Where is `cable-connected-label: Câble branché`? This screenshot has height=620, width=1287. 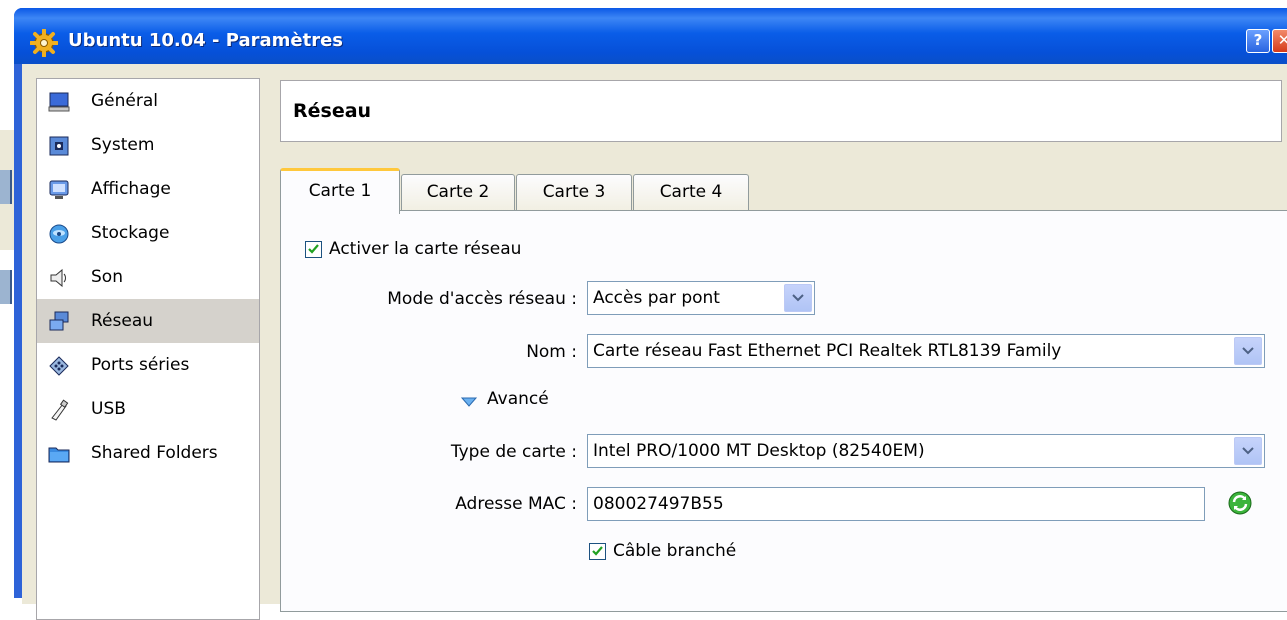 cable-connected-label: Câble branché is located at coordinates (675, 551).